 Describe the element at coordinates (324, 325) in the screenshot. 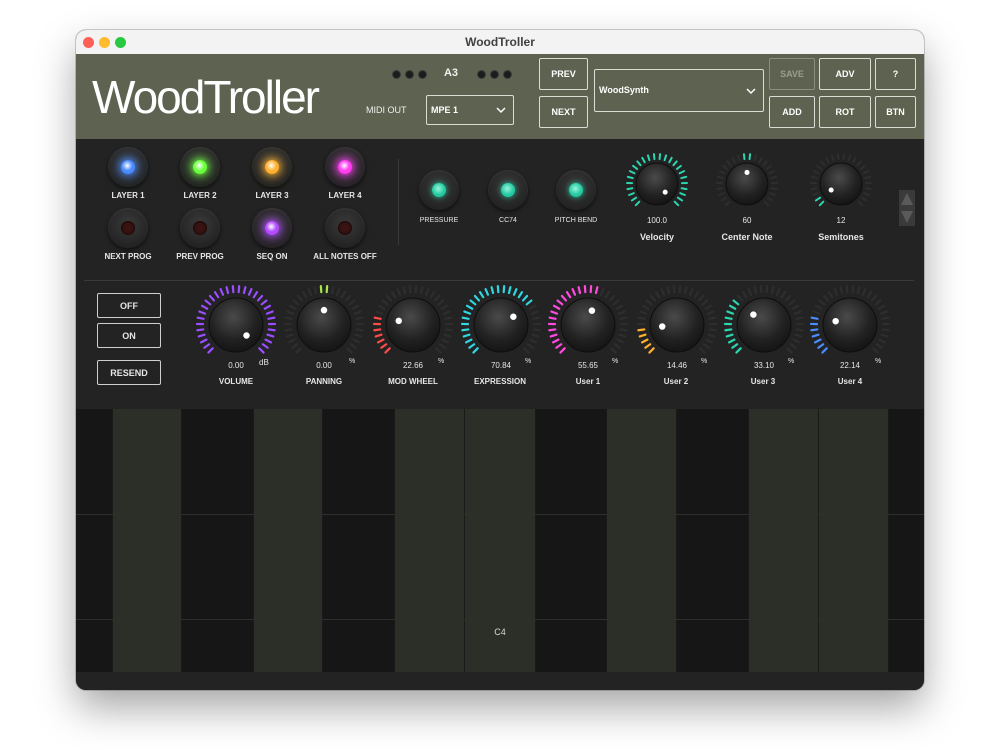

I see `panning-knob` at that location.